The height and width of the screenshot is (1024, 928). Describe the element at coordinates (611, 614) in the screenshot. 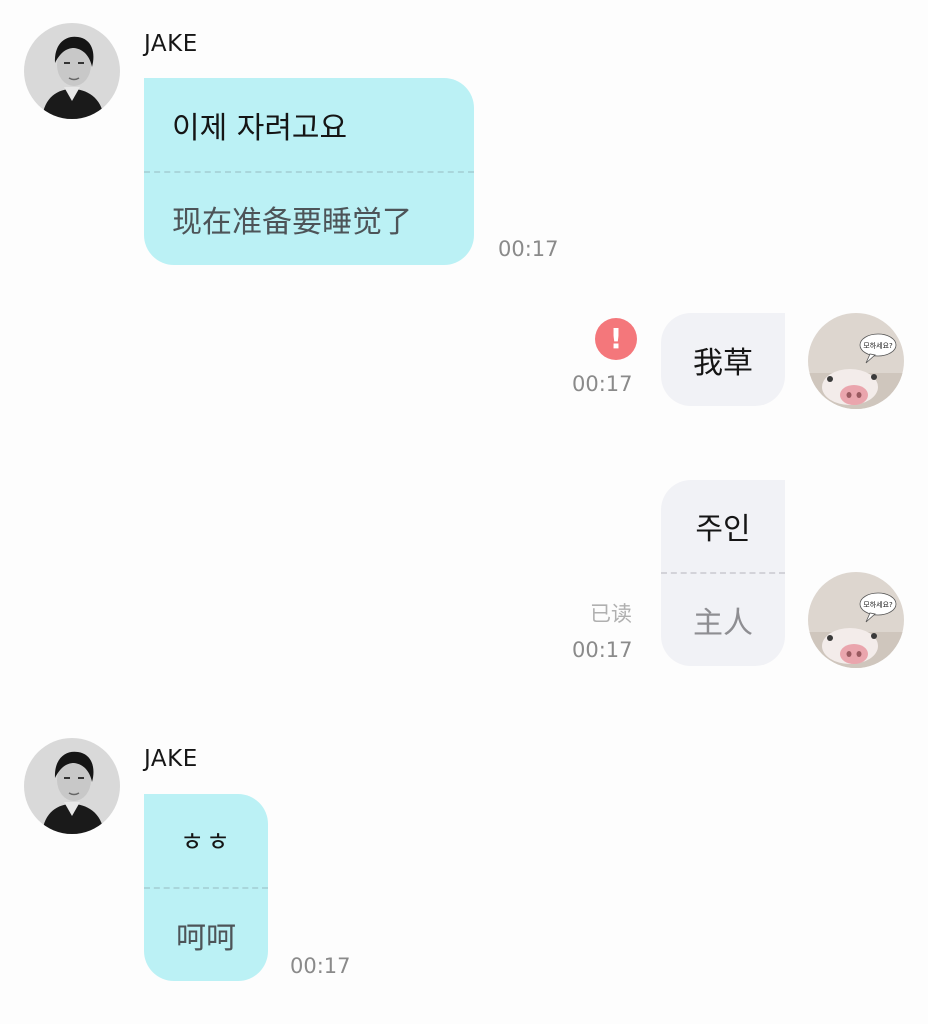

I see `read-receipt: 已读` at that location.